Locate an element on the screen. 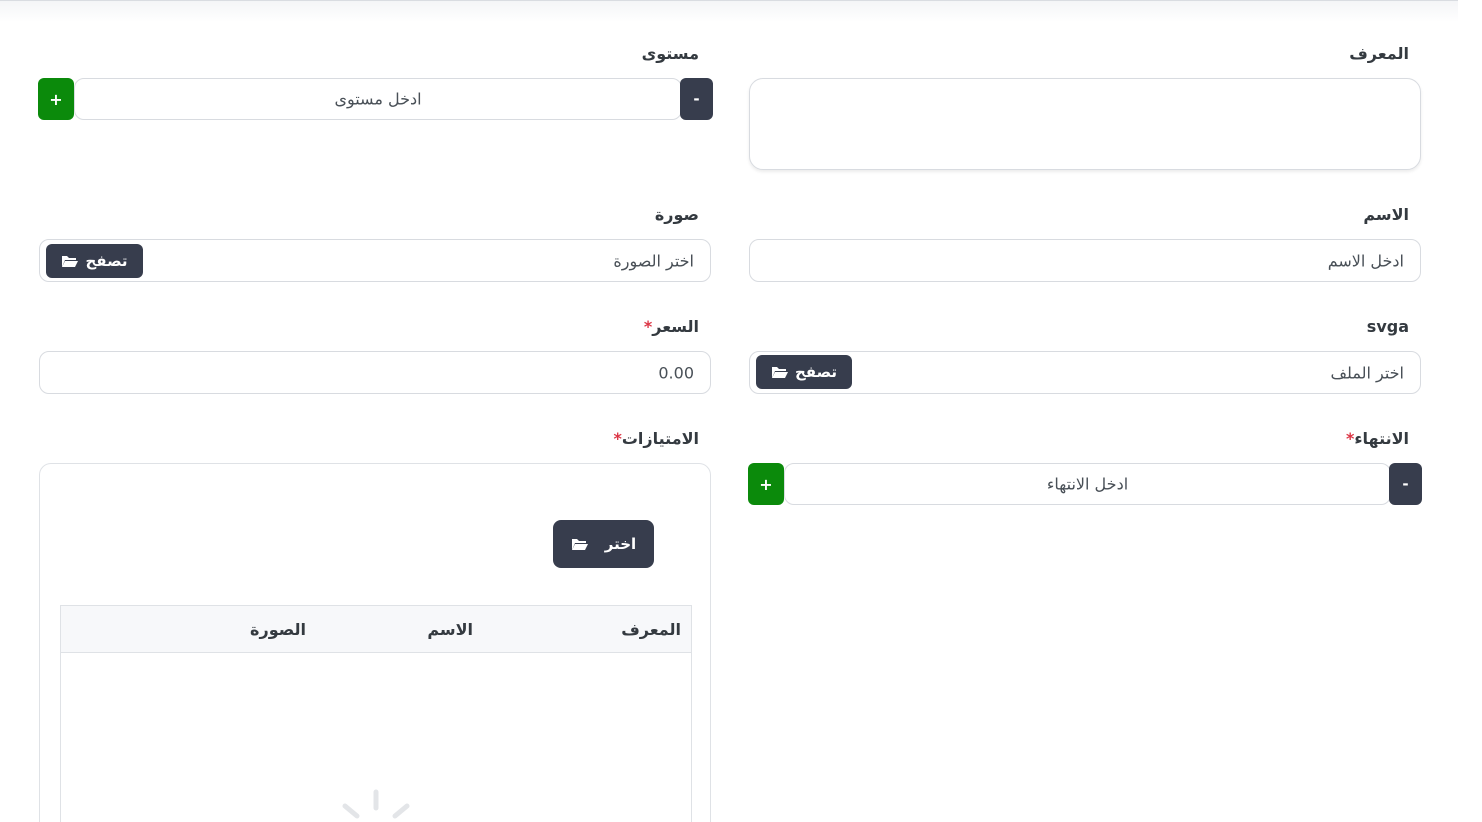 The height and width of the screenshot is (822, 1482). expiry-increment-button: + is located at coordinates (766, 484).